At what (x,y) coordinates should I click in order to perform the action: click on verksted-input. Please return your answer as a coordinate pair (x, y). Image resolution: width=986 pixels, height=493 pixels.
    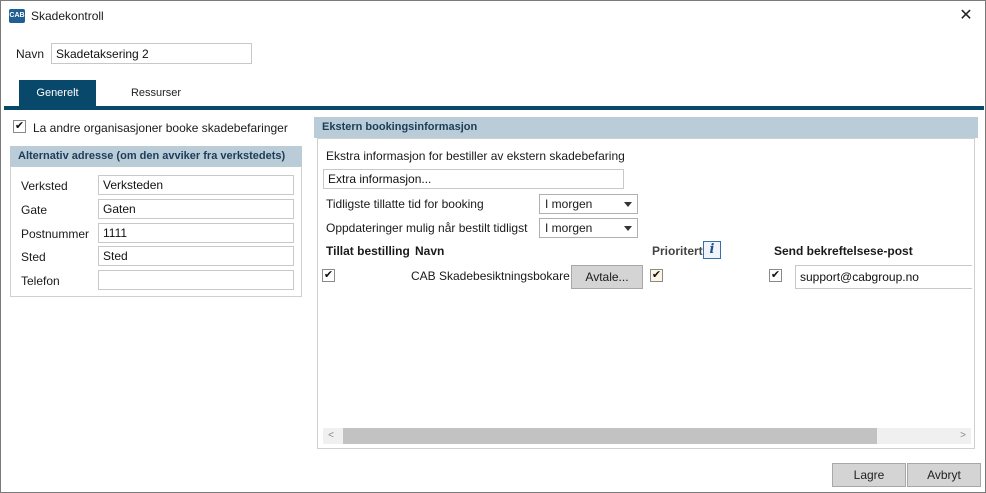
    Looking at the image, I should click on (196, 185).